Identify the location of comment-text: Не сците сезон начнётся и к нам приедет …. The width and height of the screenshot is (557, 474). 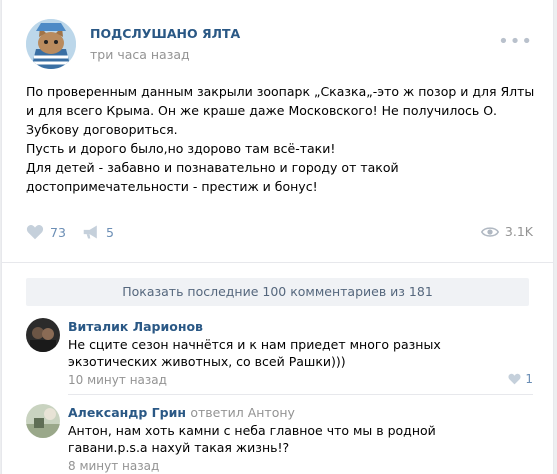
(254, 353).